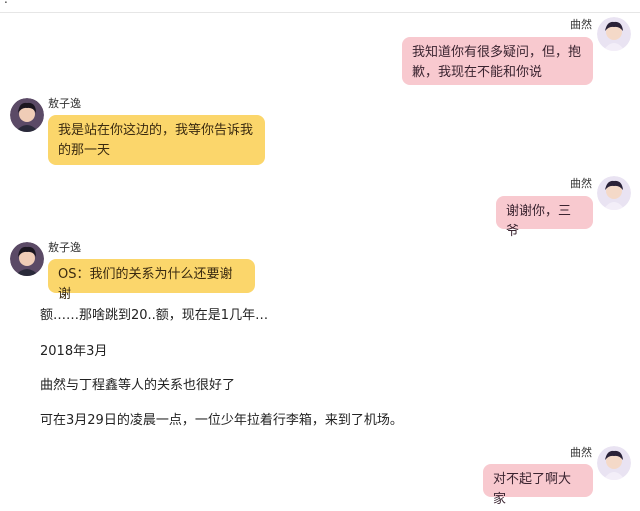 Image resolution: width=640 pixels, height=511 pixels. What do you see at coordinates (151, 280) in the screenshot?
I see `message-bubble: OS：我们的关系为什么还要谢谢` at bounding box center [151, 280].